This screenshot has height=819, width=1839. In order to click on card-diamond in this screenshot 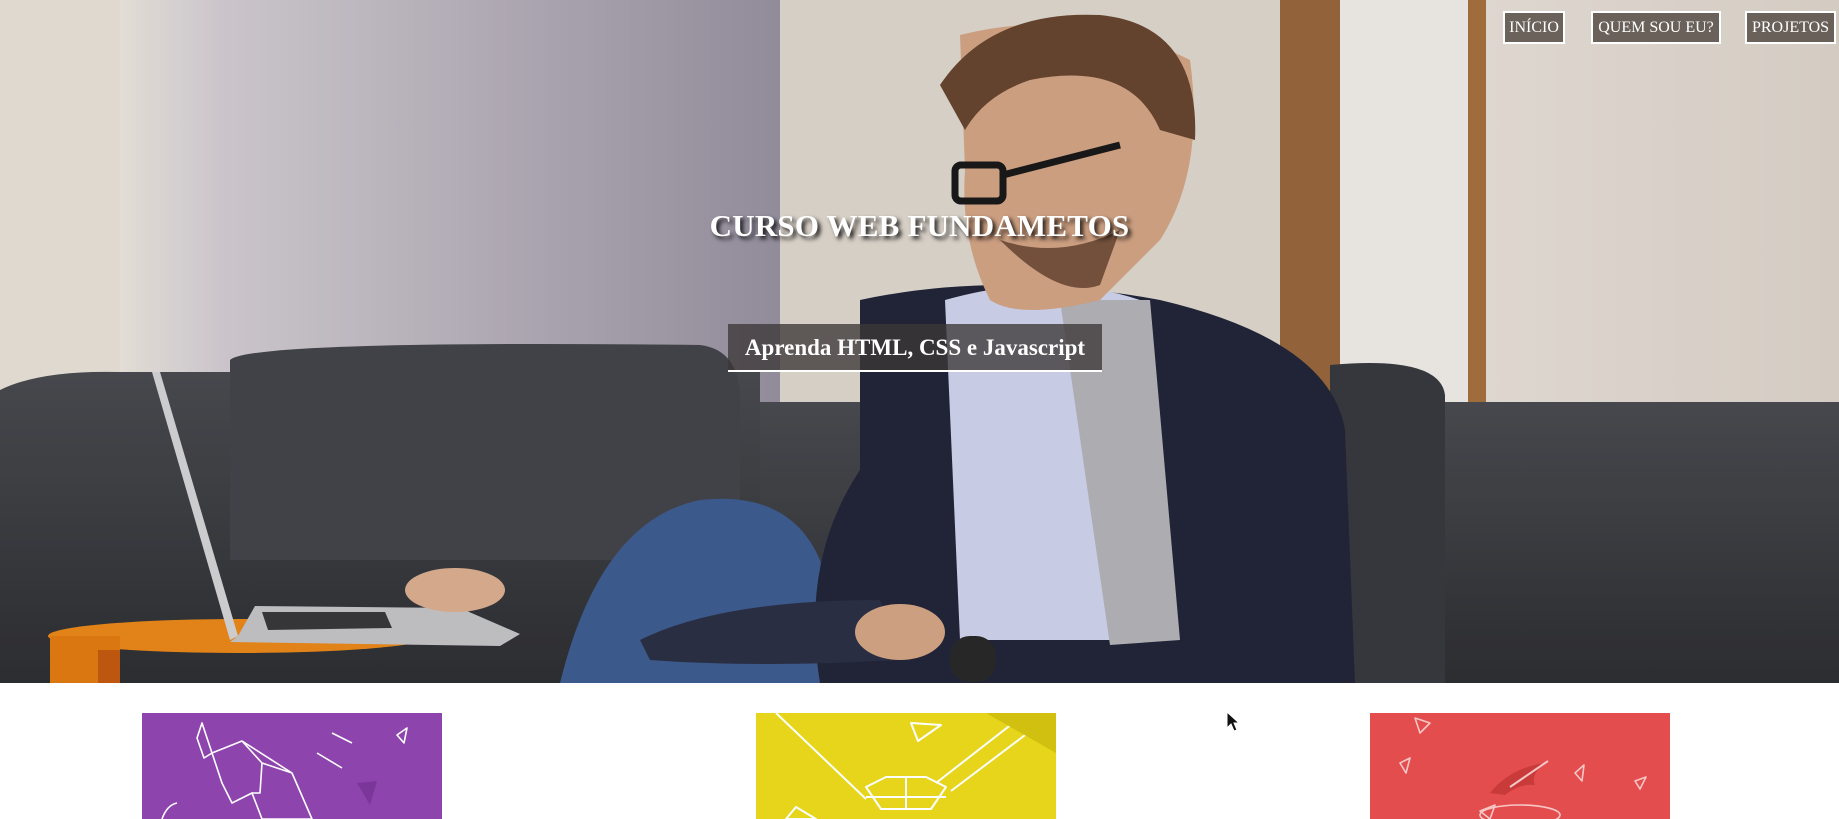, I will do `click(906, 766)`.